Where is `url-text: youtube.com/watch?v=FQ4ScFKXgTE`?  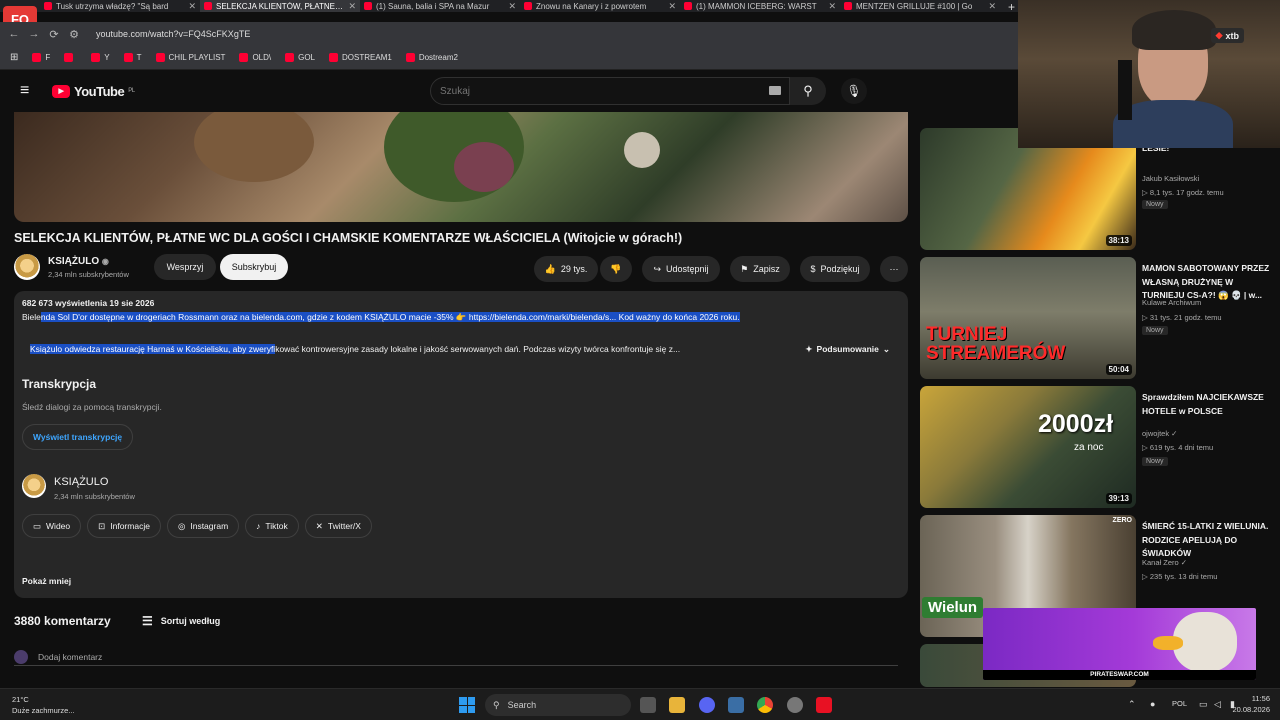 url-text: youtube.com/watch?v=FQ4ScFKXgTE is located at coordinates (173, 34).